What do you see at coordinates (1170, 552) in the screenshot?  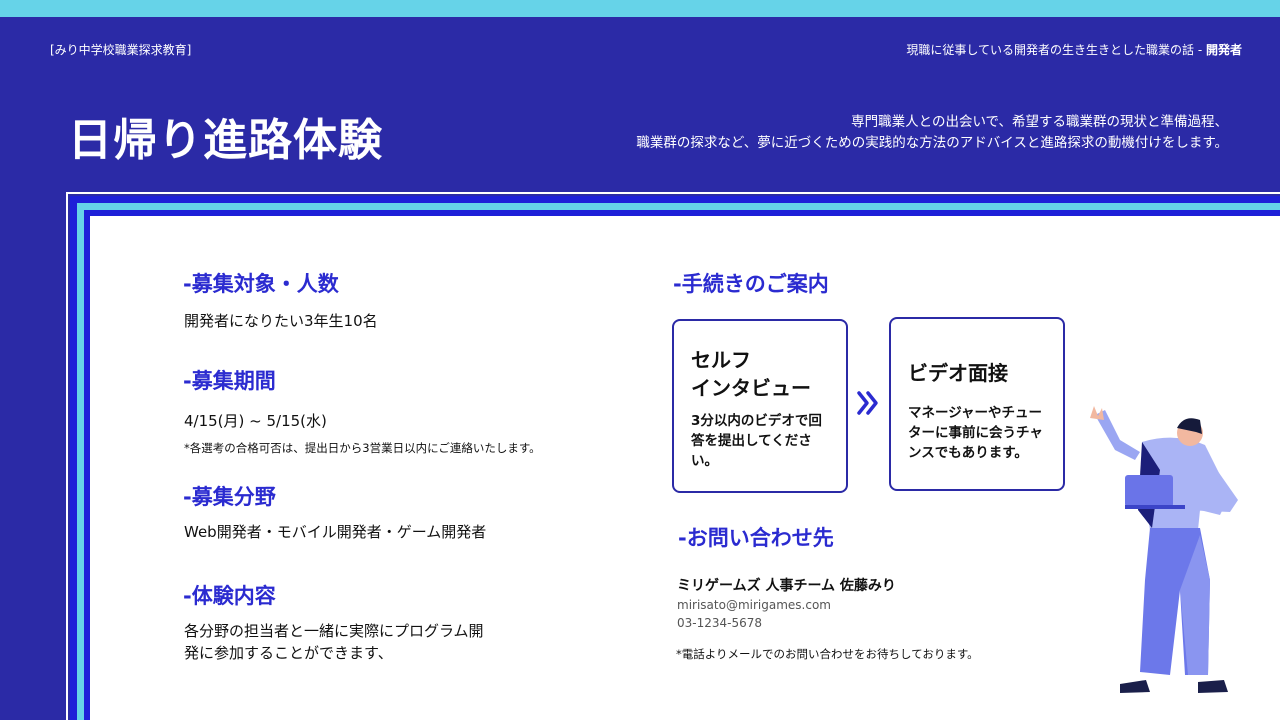 I see `man-with-laptop-illustration` at bounding box center [1170, 552].